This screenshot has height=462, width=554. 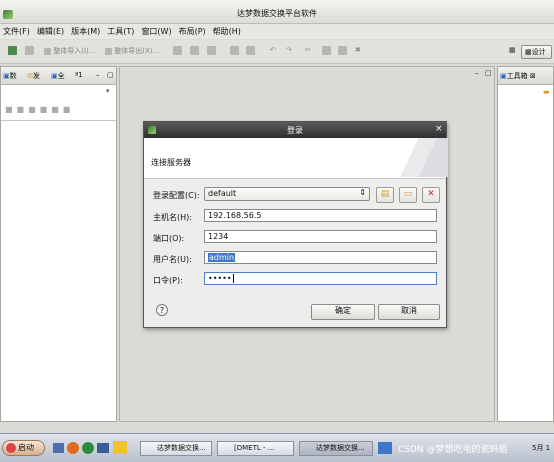 I want to click on config-select: default ⇕, so click(x=287, y=194).